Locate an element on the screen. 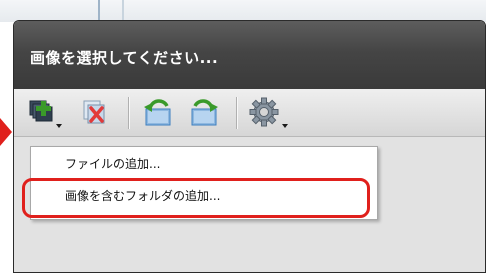 The width and height of the screenshot is (486, 273). rotate-right-button is located at coordinates (205, 113).